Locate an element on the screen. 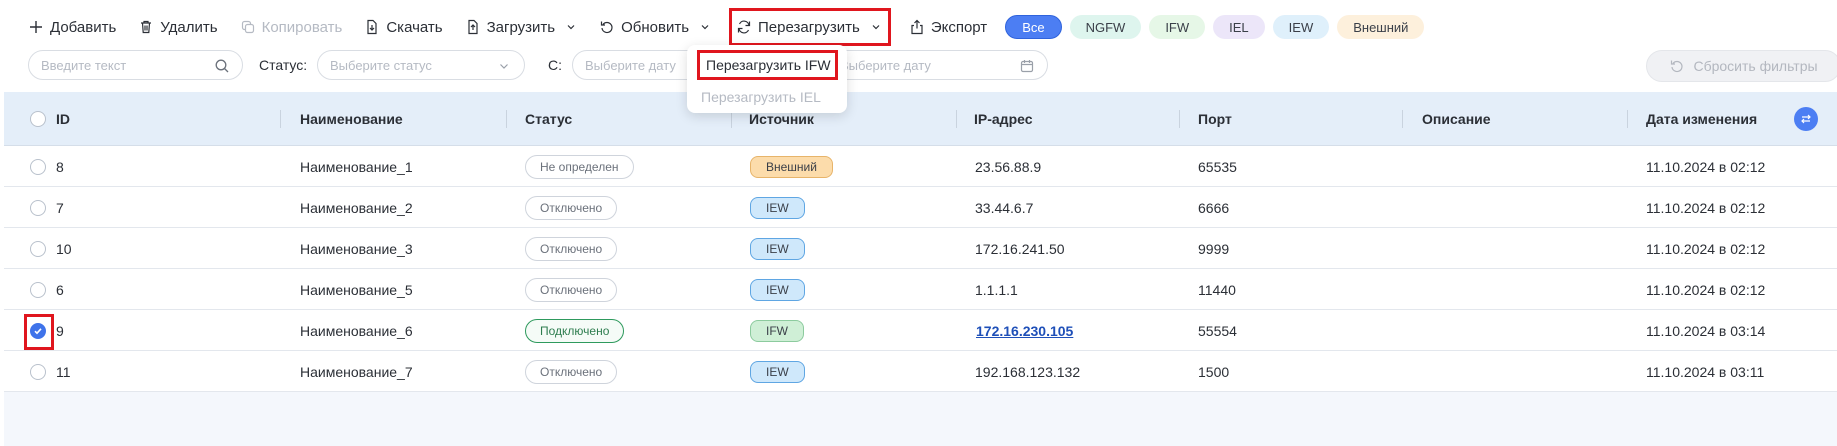 The width and height of the screenshot is (1837, 446). reset-filters-button: Сбросить фильтры is located at coordinates (1741, 66).